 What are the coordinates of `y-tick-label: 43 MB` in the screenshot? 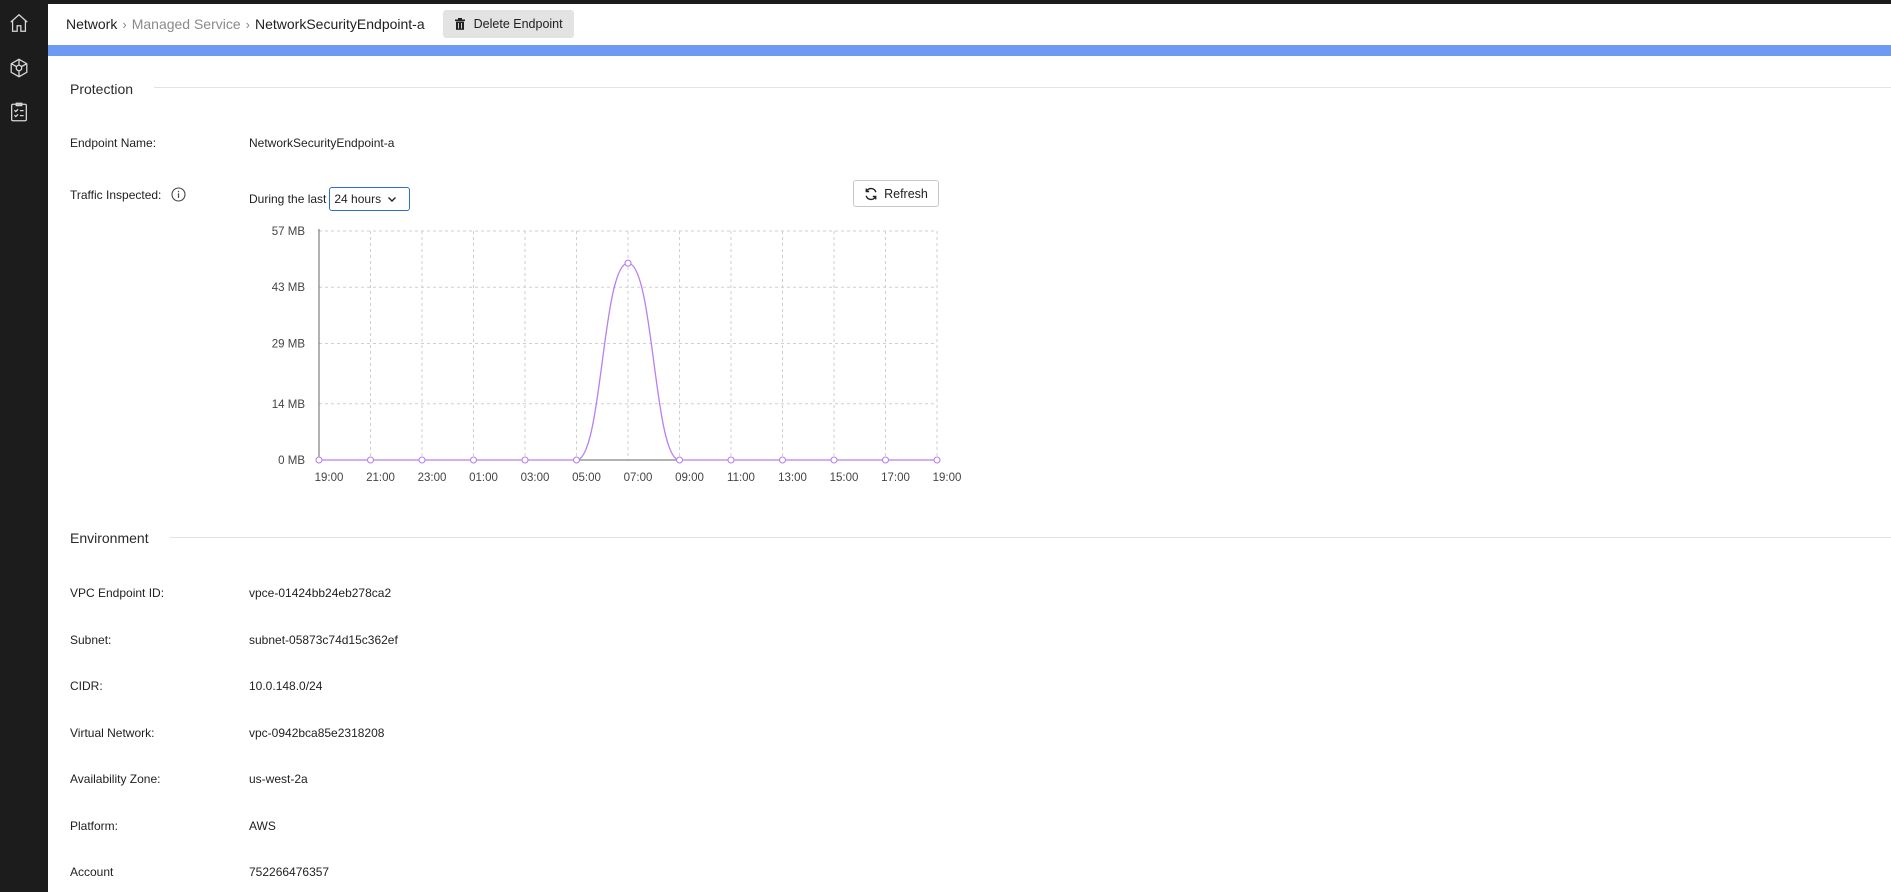 It's located at (289, 288).